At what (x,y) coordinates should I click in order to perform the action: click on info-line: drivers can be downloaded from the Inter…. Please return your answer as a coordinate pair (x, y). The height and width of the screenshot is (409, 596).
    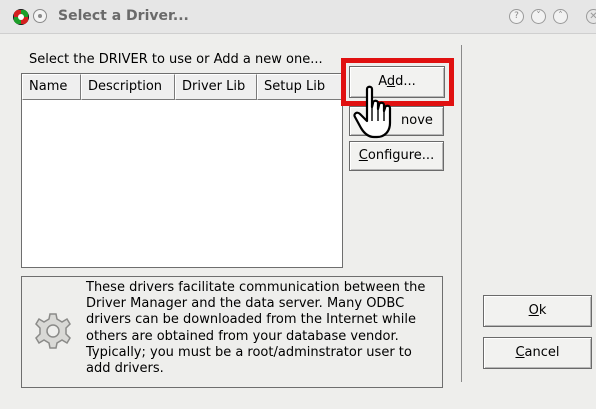
    Looking at the image, I should click on (251, 320).